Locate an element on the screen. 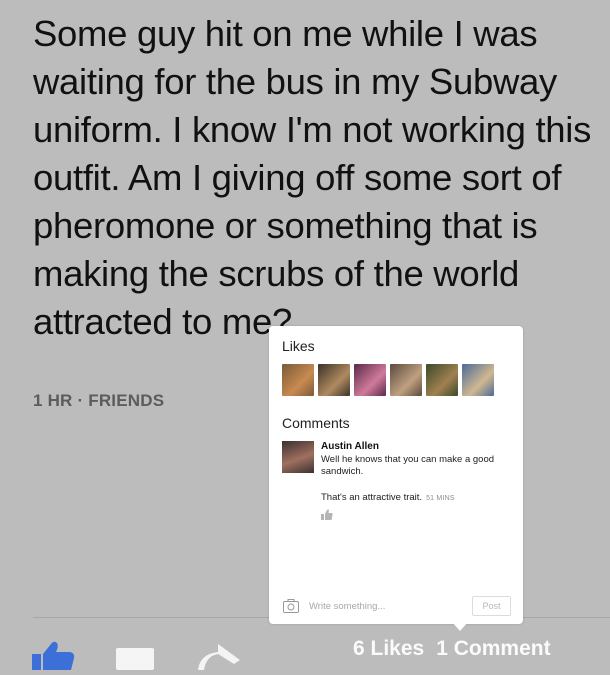 The image size is (610, 675). reply-timestamp: 51 MINS is located at coordinates (440, 498).